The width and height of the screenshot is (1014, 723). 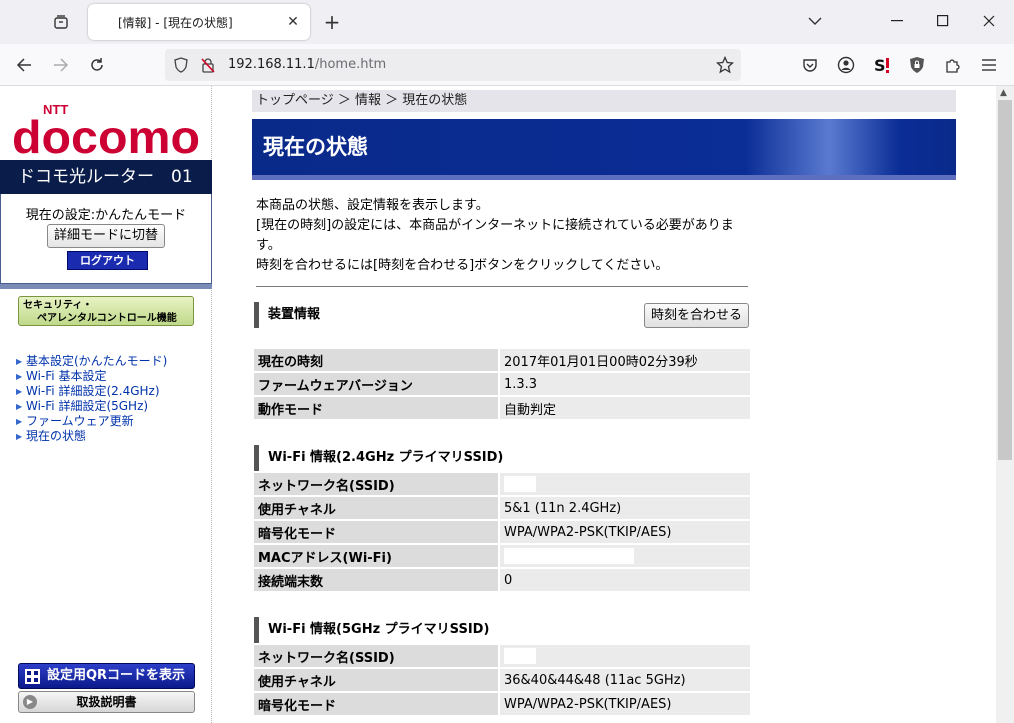 I want to click on switch-detail-mode-button: 詳細モードに切替, so click(x=106, y=236).